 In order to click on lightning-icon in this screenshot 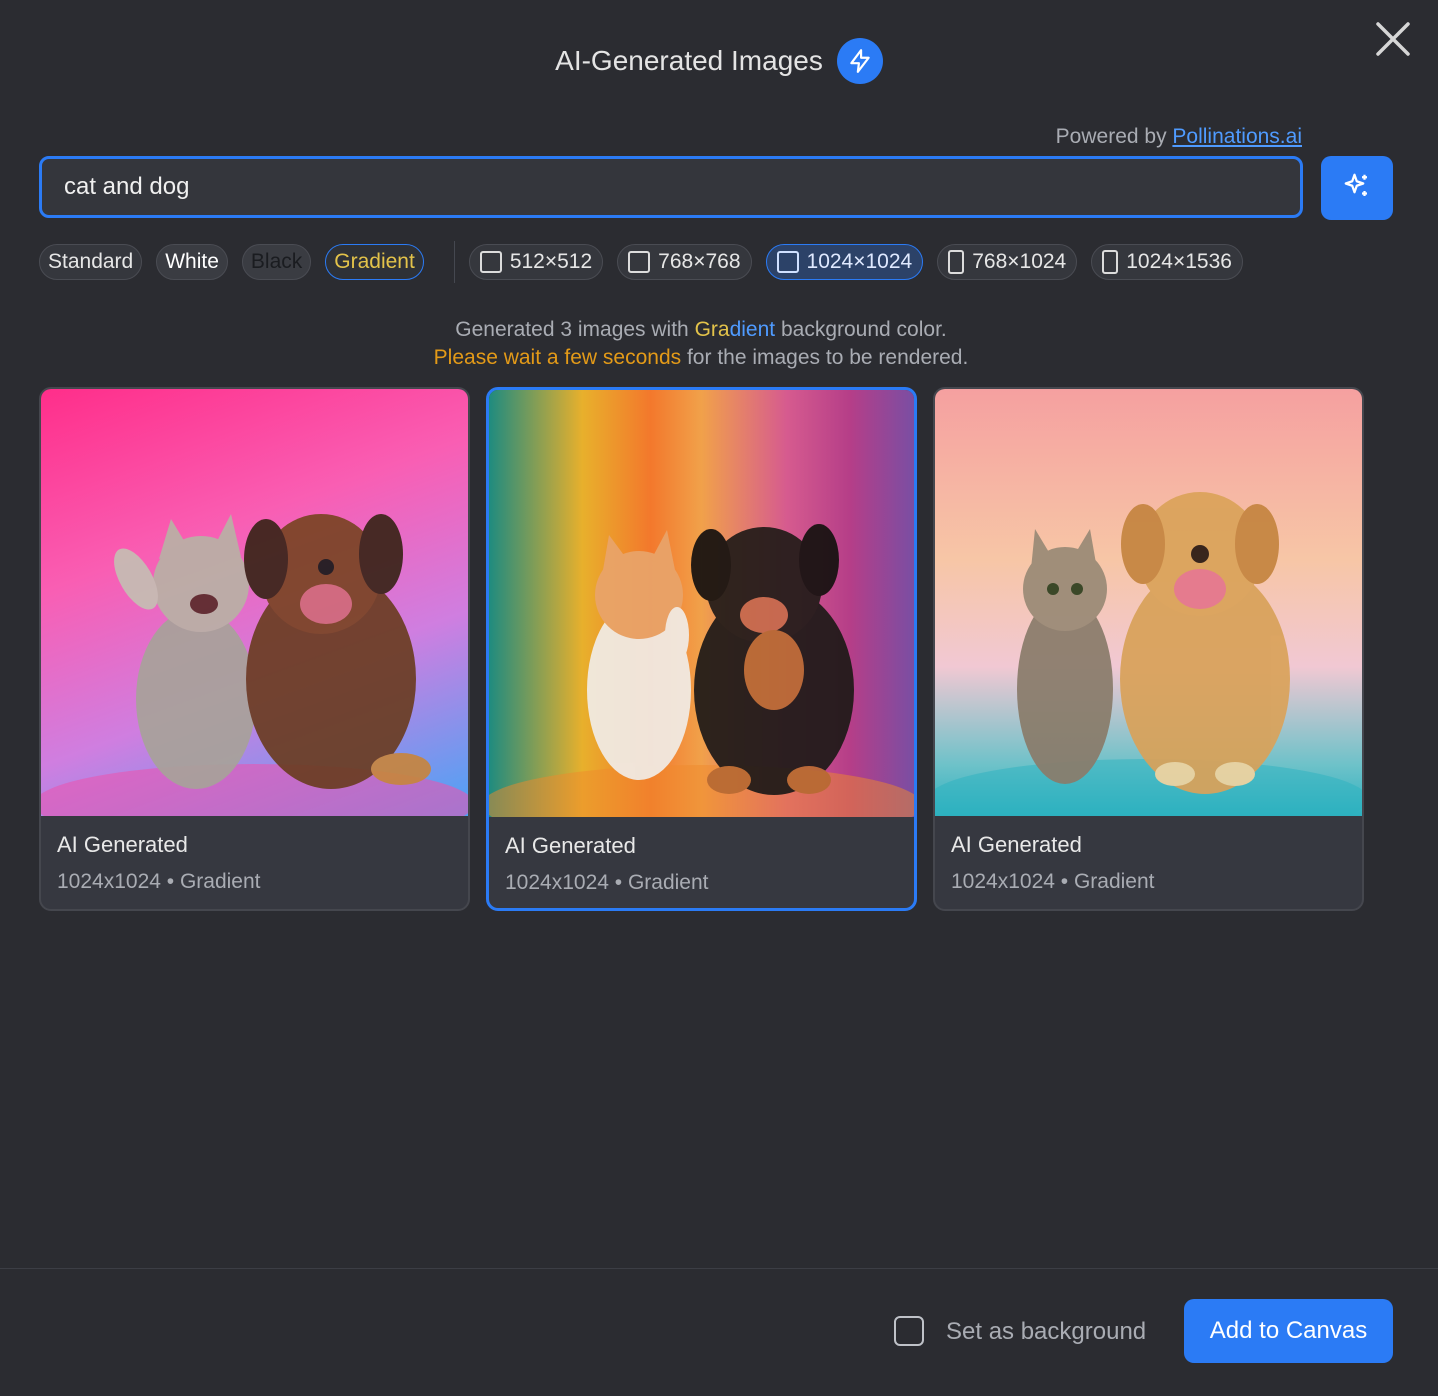, I will do `click(859, 61)`.